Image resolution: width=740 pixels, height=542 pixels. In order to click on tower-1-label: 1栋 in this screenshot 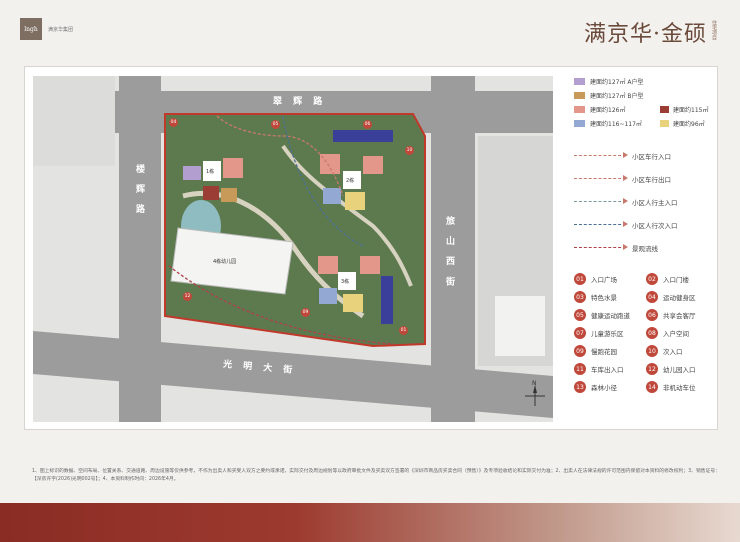, I will do `click(210, 172)`.